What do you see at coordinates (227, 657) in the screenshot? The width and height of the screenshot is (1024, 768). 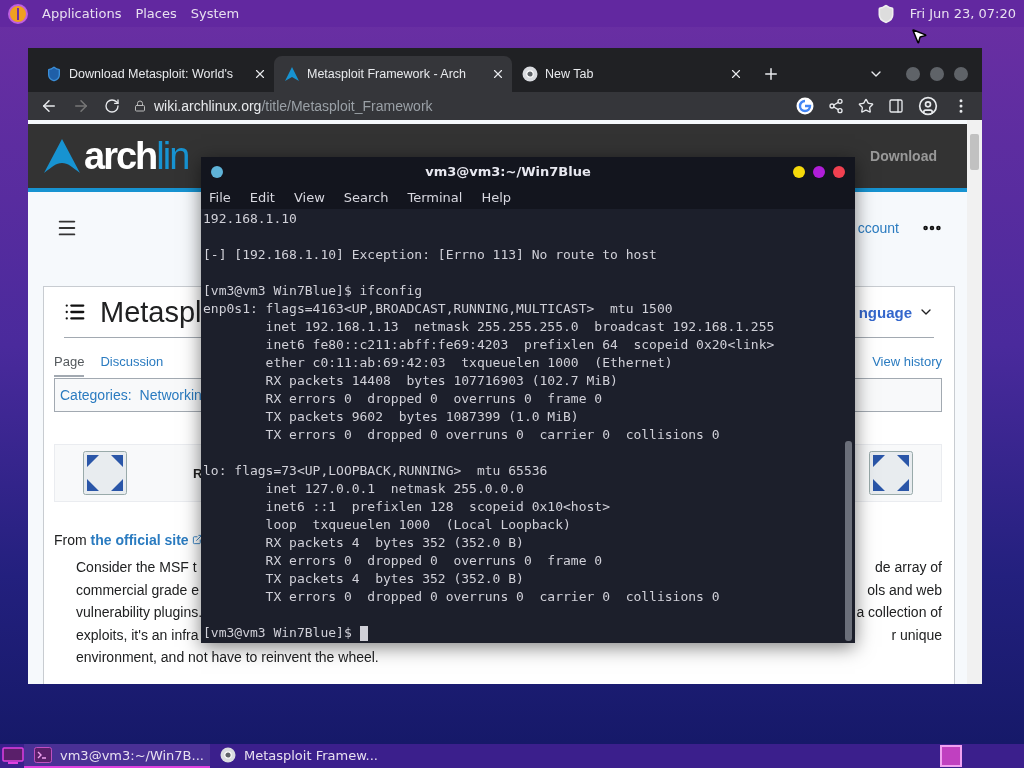 I see `quote-text: environment, and not have to reinvent the wheel.` at bounding box center [227, 657].